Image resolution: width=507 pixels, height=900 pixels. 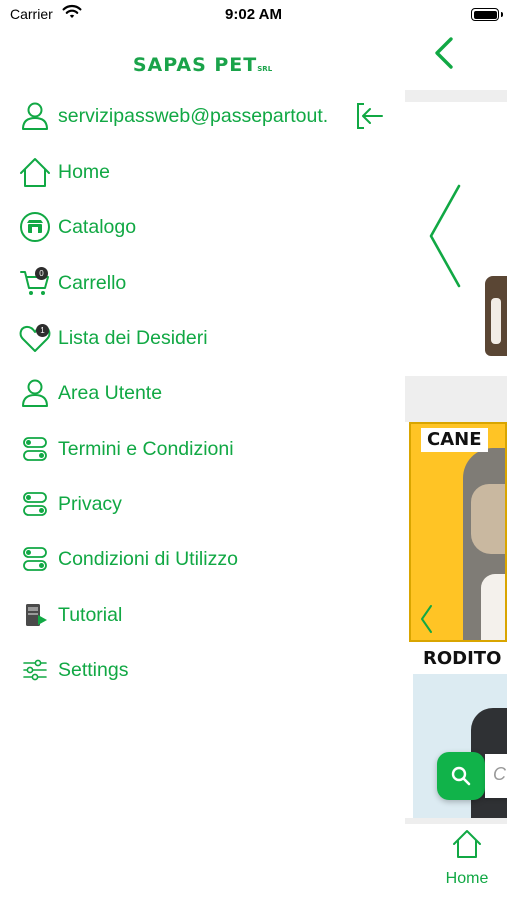 I want to click on category-label-cane: CANE, so click(x=454, y=440).